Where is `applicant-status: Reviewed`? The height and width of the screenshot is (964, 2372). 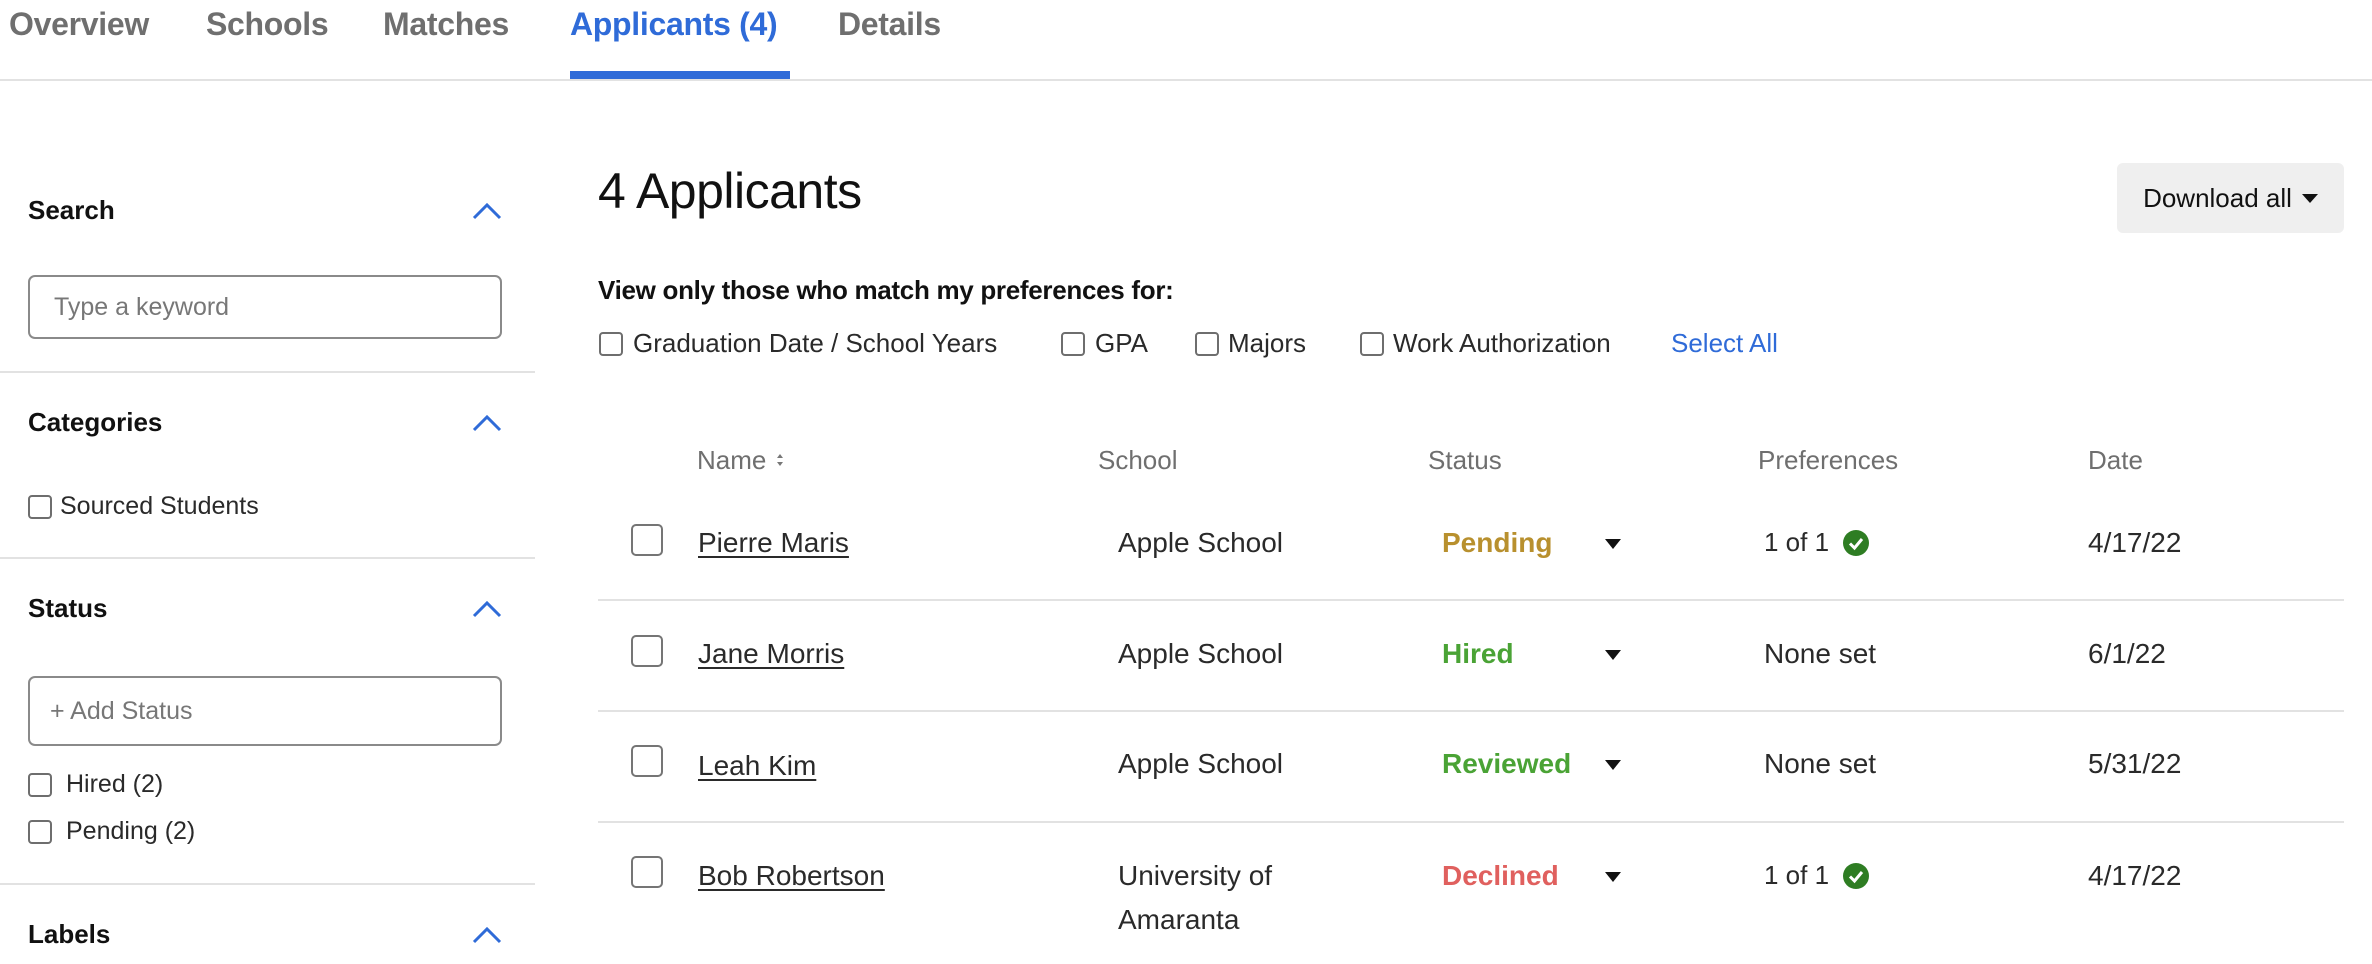 applicant-status: Reviewed is located at coordinates (1507, 763).